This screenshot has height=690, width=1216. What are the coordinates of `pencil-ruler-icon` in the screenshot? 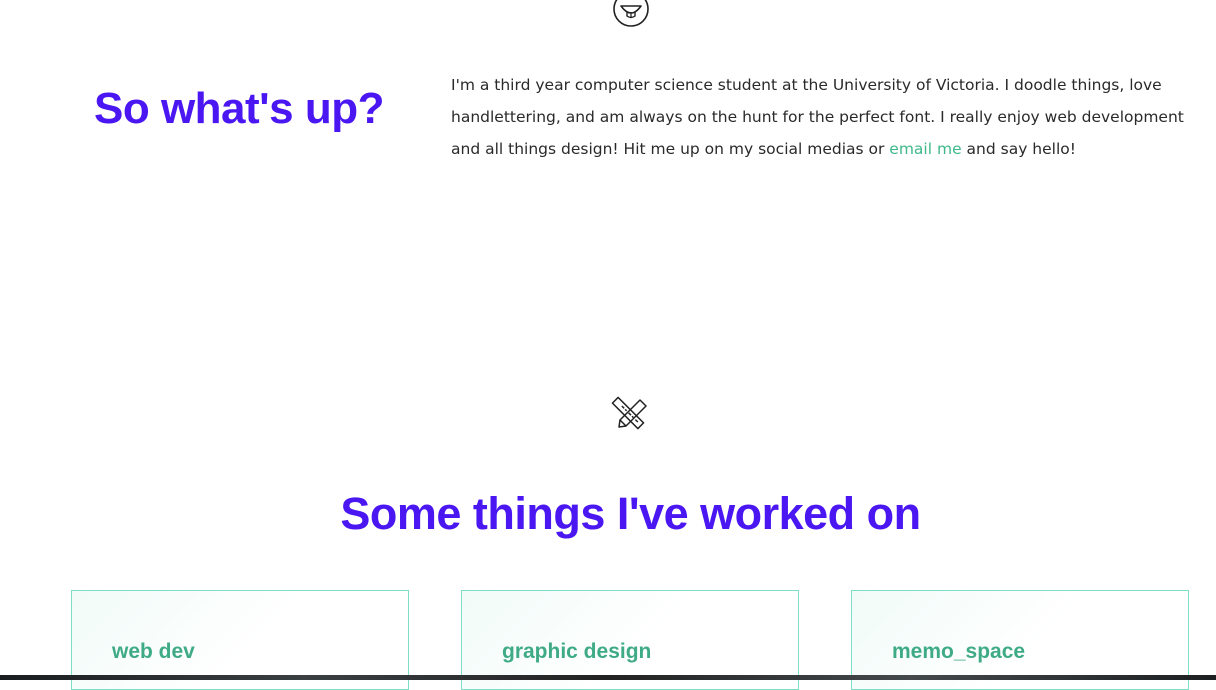 It's located at (629, 413).